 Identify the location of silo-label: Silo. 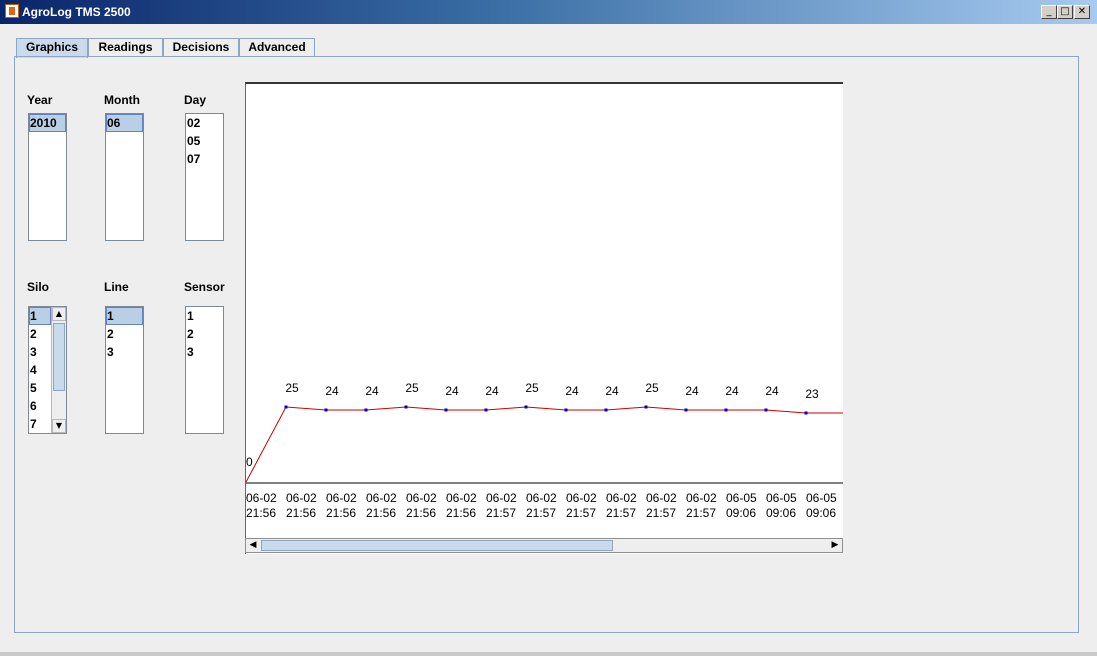
(38, 287).